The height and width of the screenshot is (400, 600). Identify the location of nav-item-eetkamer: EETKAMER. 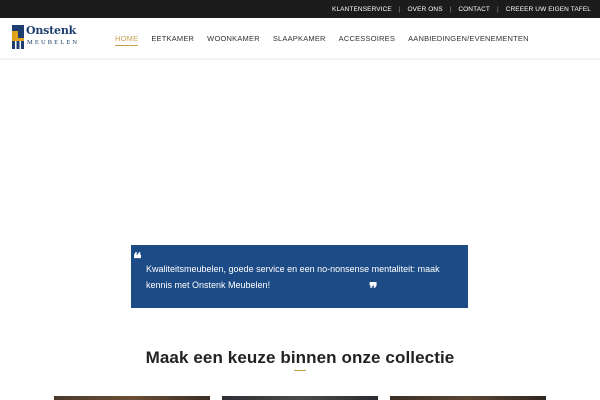
(172, 38).